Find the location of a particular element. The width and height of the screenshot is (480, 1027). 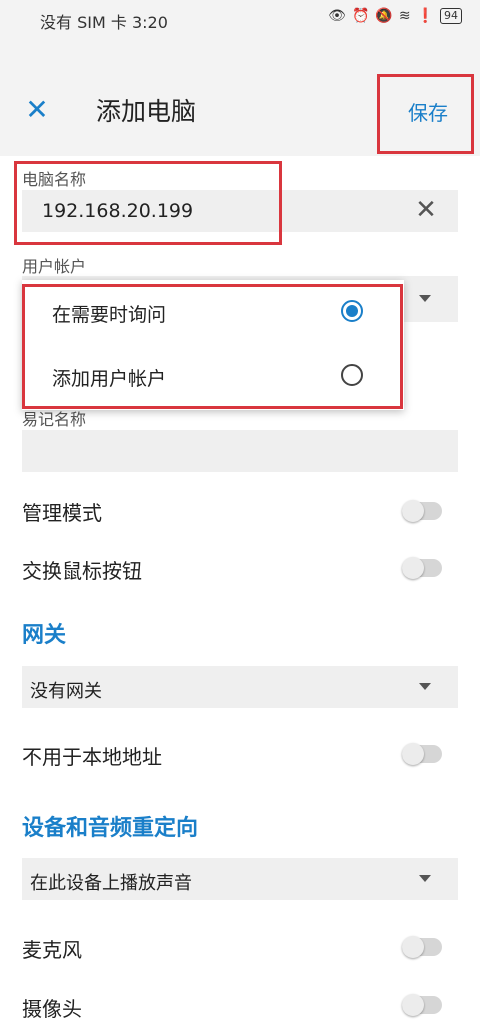

admin-mode-label: 管理模式 is located at coordinates (62, 513).